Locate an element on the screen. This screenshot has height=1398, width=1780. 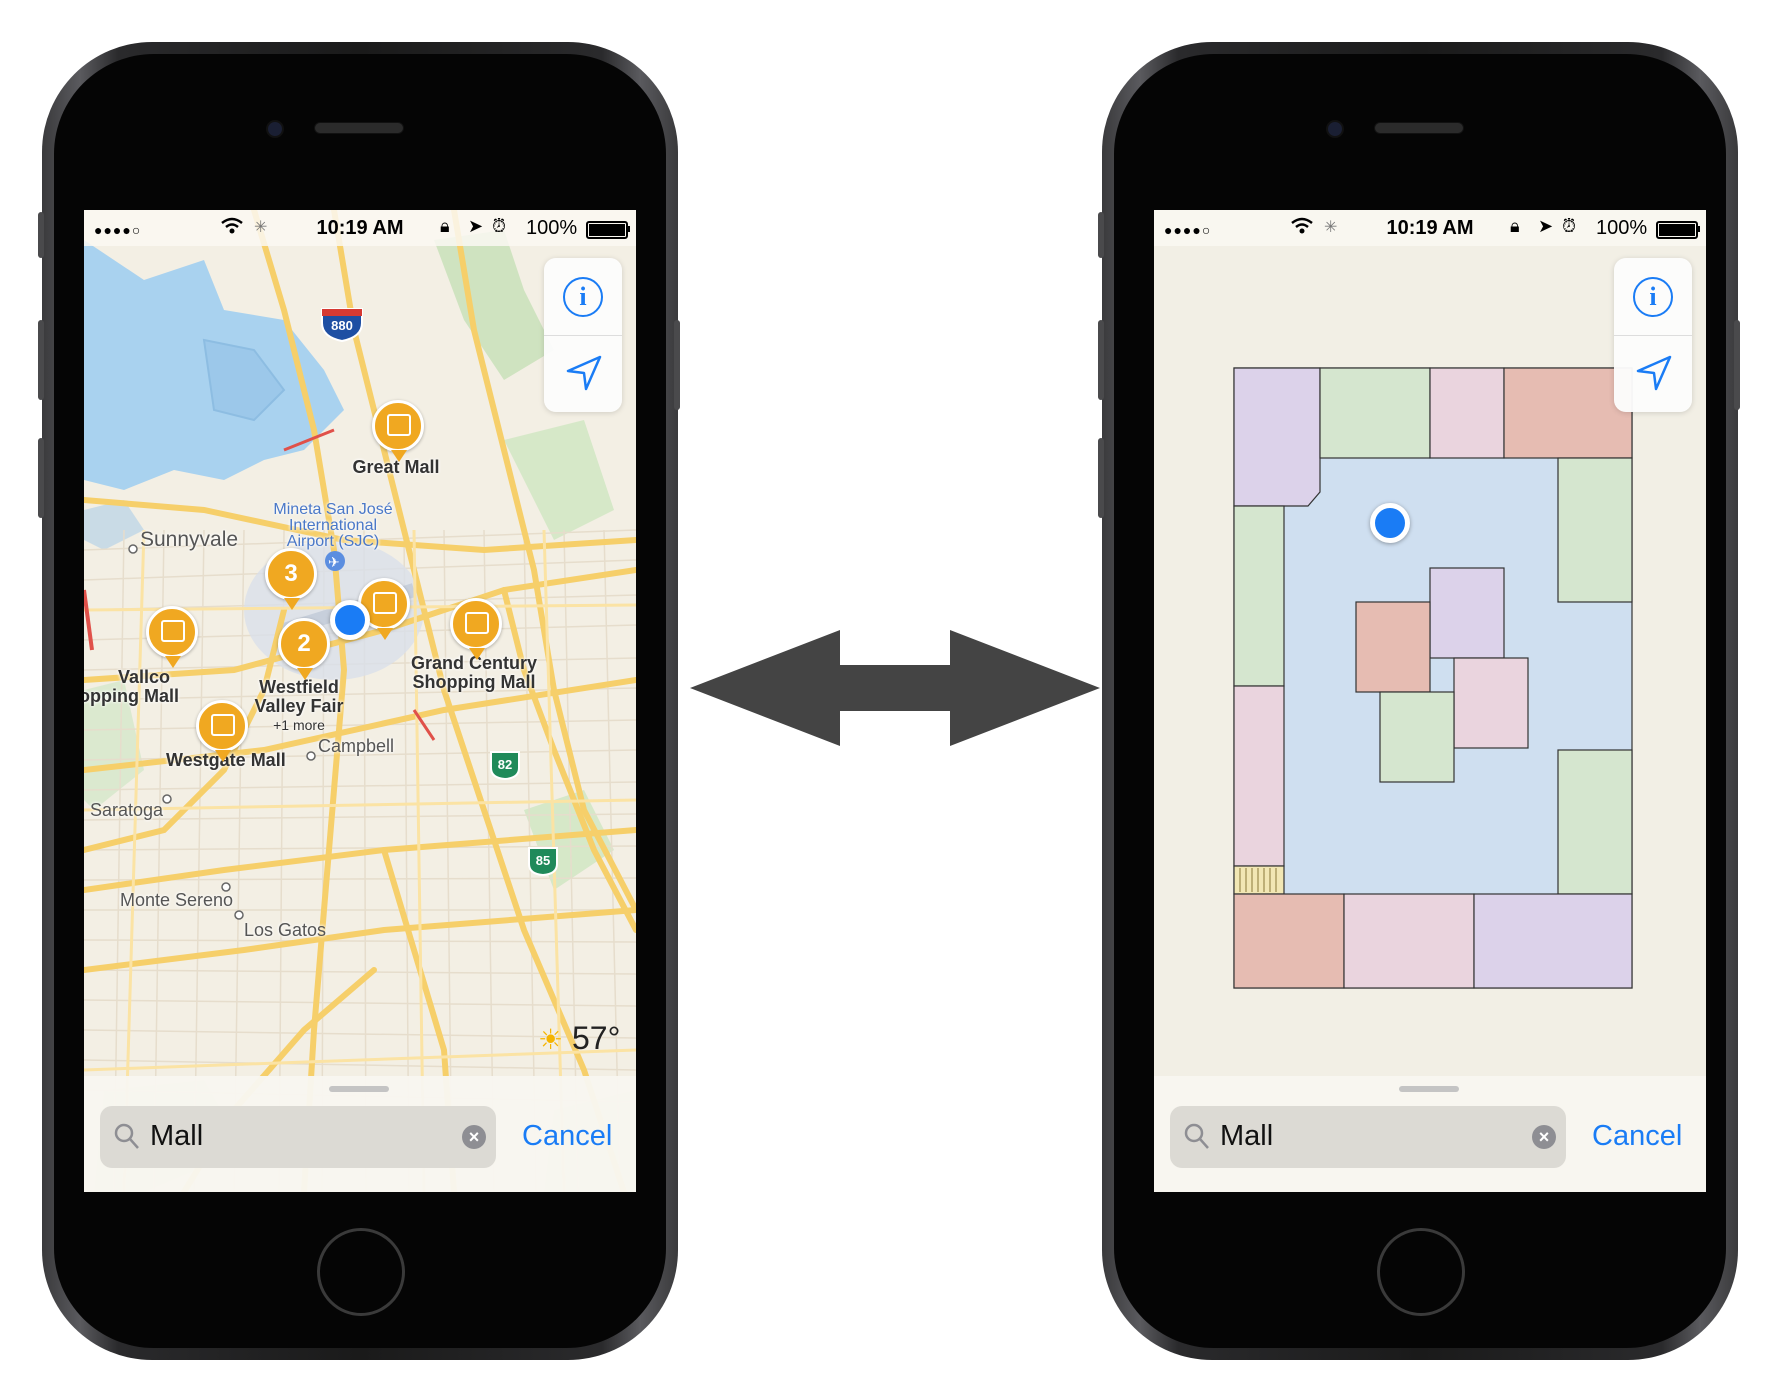
vallco-label-line1: Vallco is located at coordinates (144, 677).